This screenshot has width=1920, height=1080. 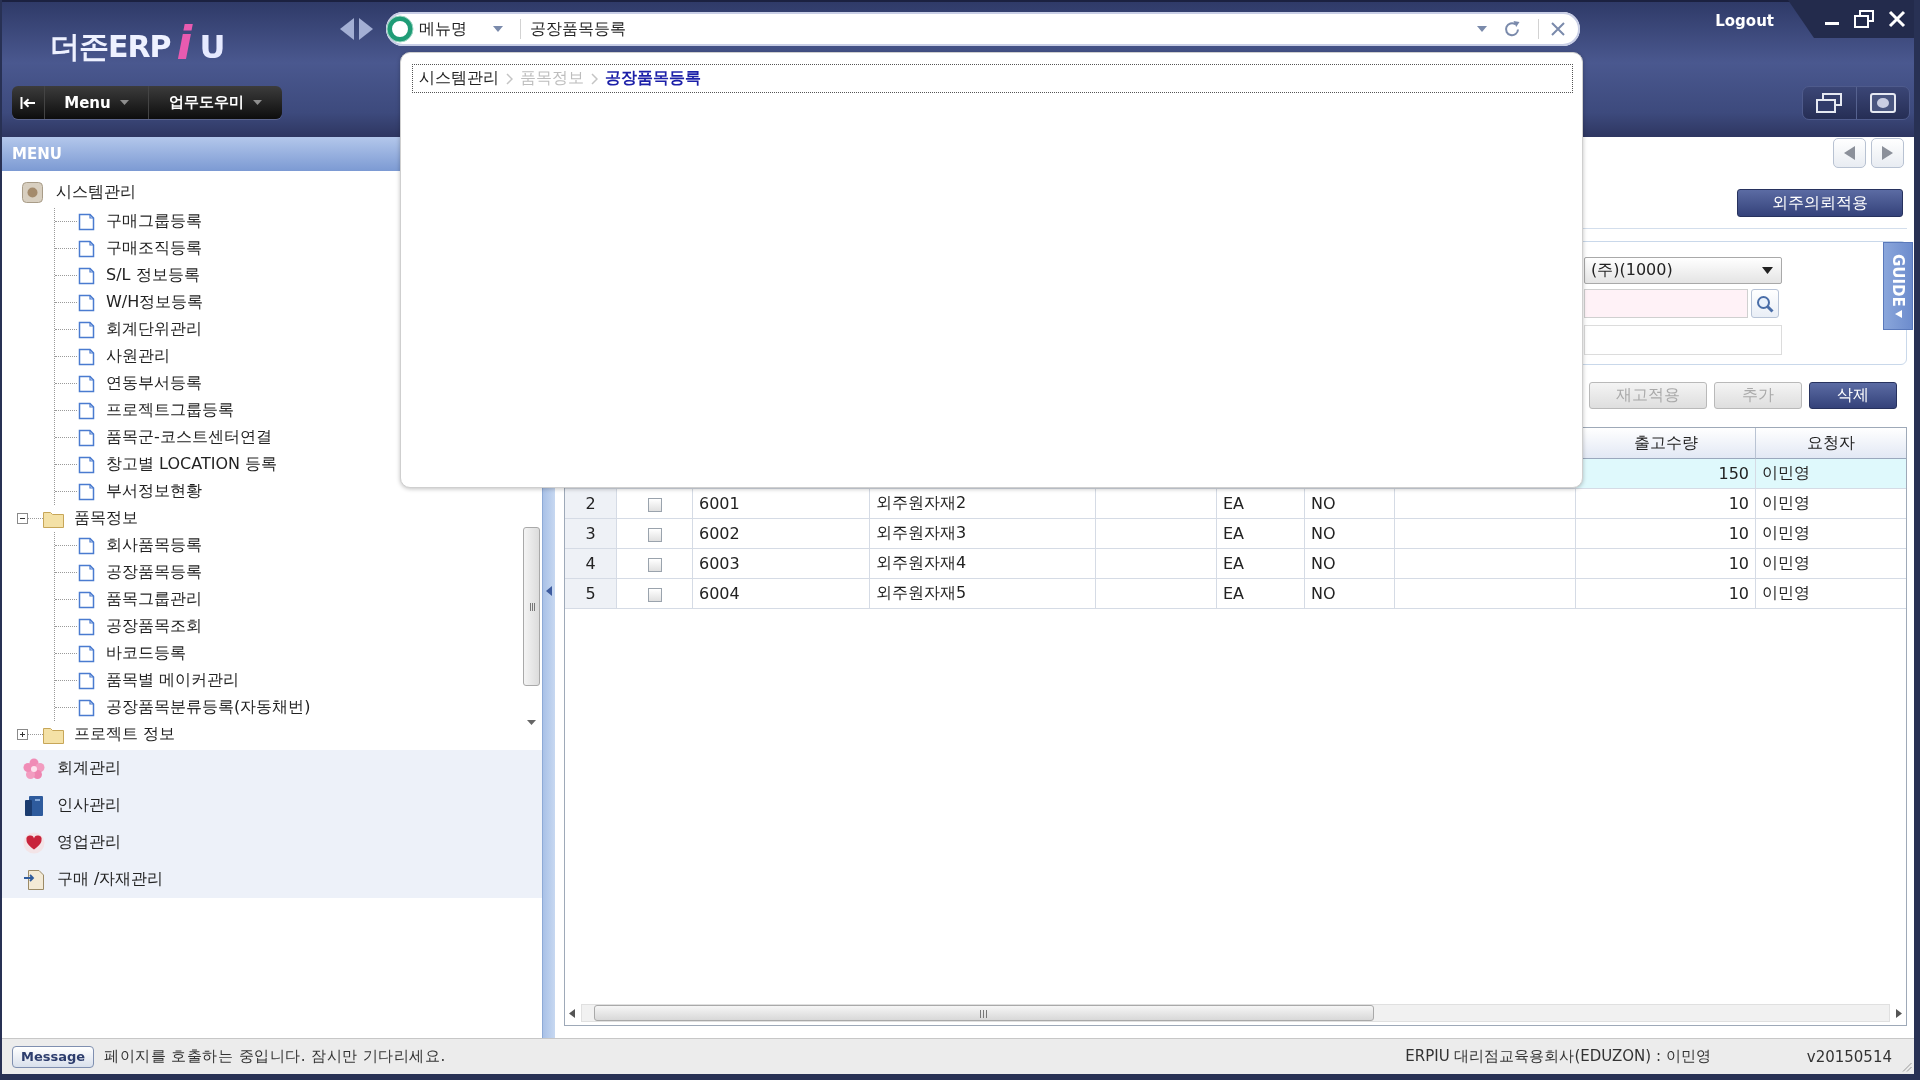 What do you see at coordinates (1899, 1013) in the screenshot?
I see `right-triangle-icon` at bounding box center [1899, 1013].